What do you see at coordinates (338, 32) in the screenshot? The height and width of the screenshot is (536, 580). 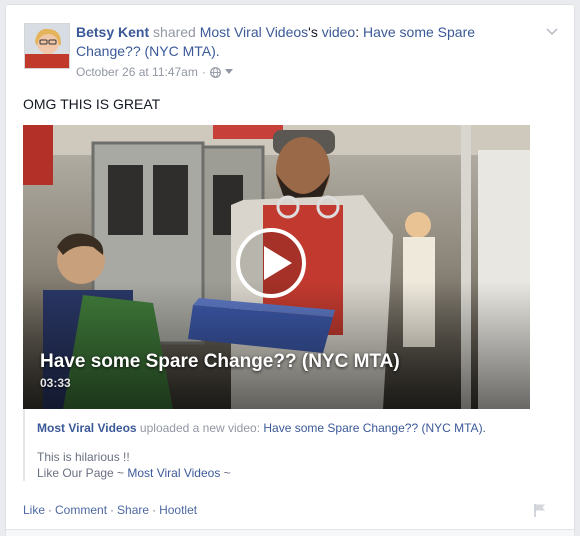 I see `video-link: video` at bounding box center [338, 32].